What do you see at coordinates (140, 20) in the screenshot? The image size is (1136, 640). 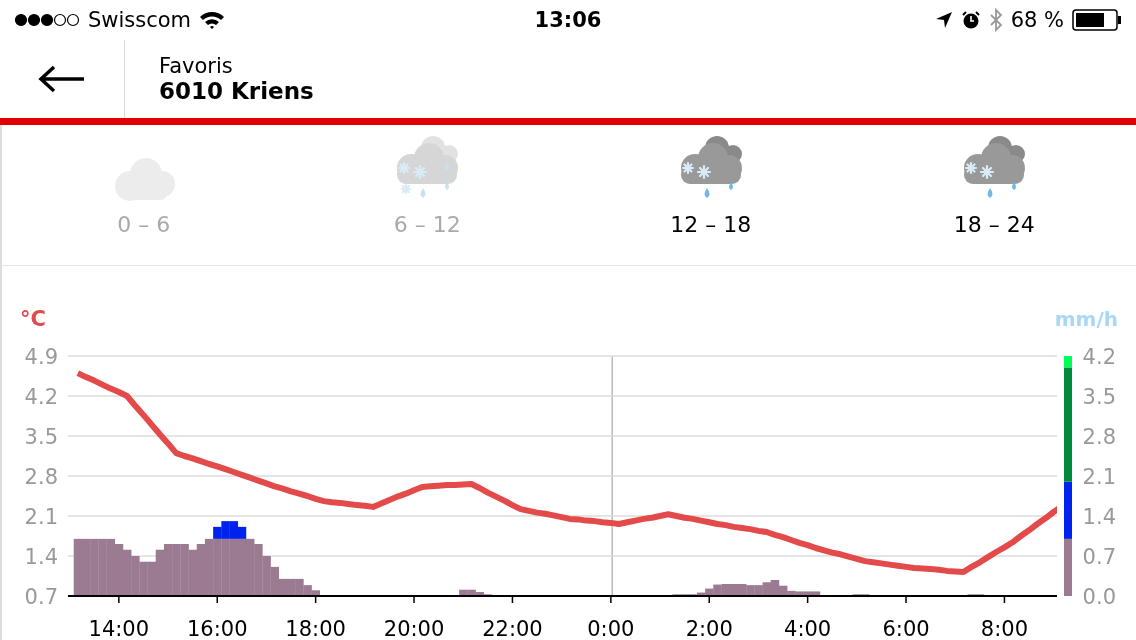 I see `carrier-name: Swisscom` at bounding box center [140, 20].